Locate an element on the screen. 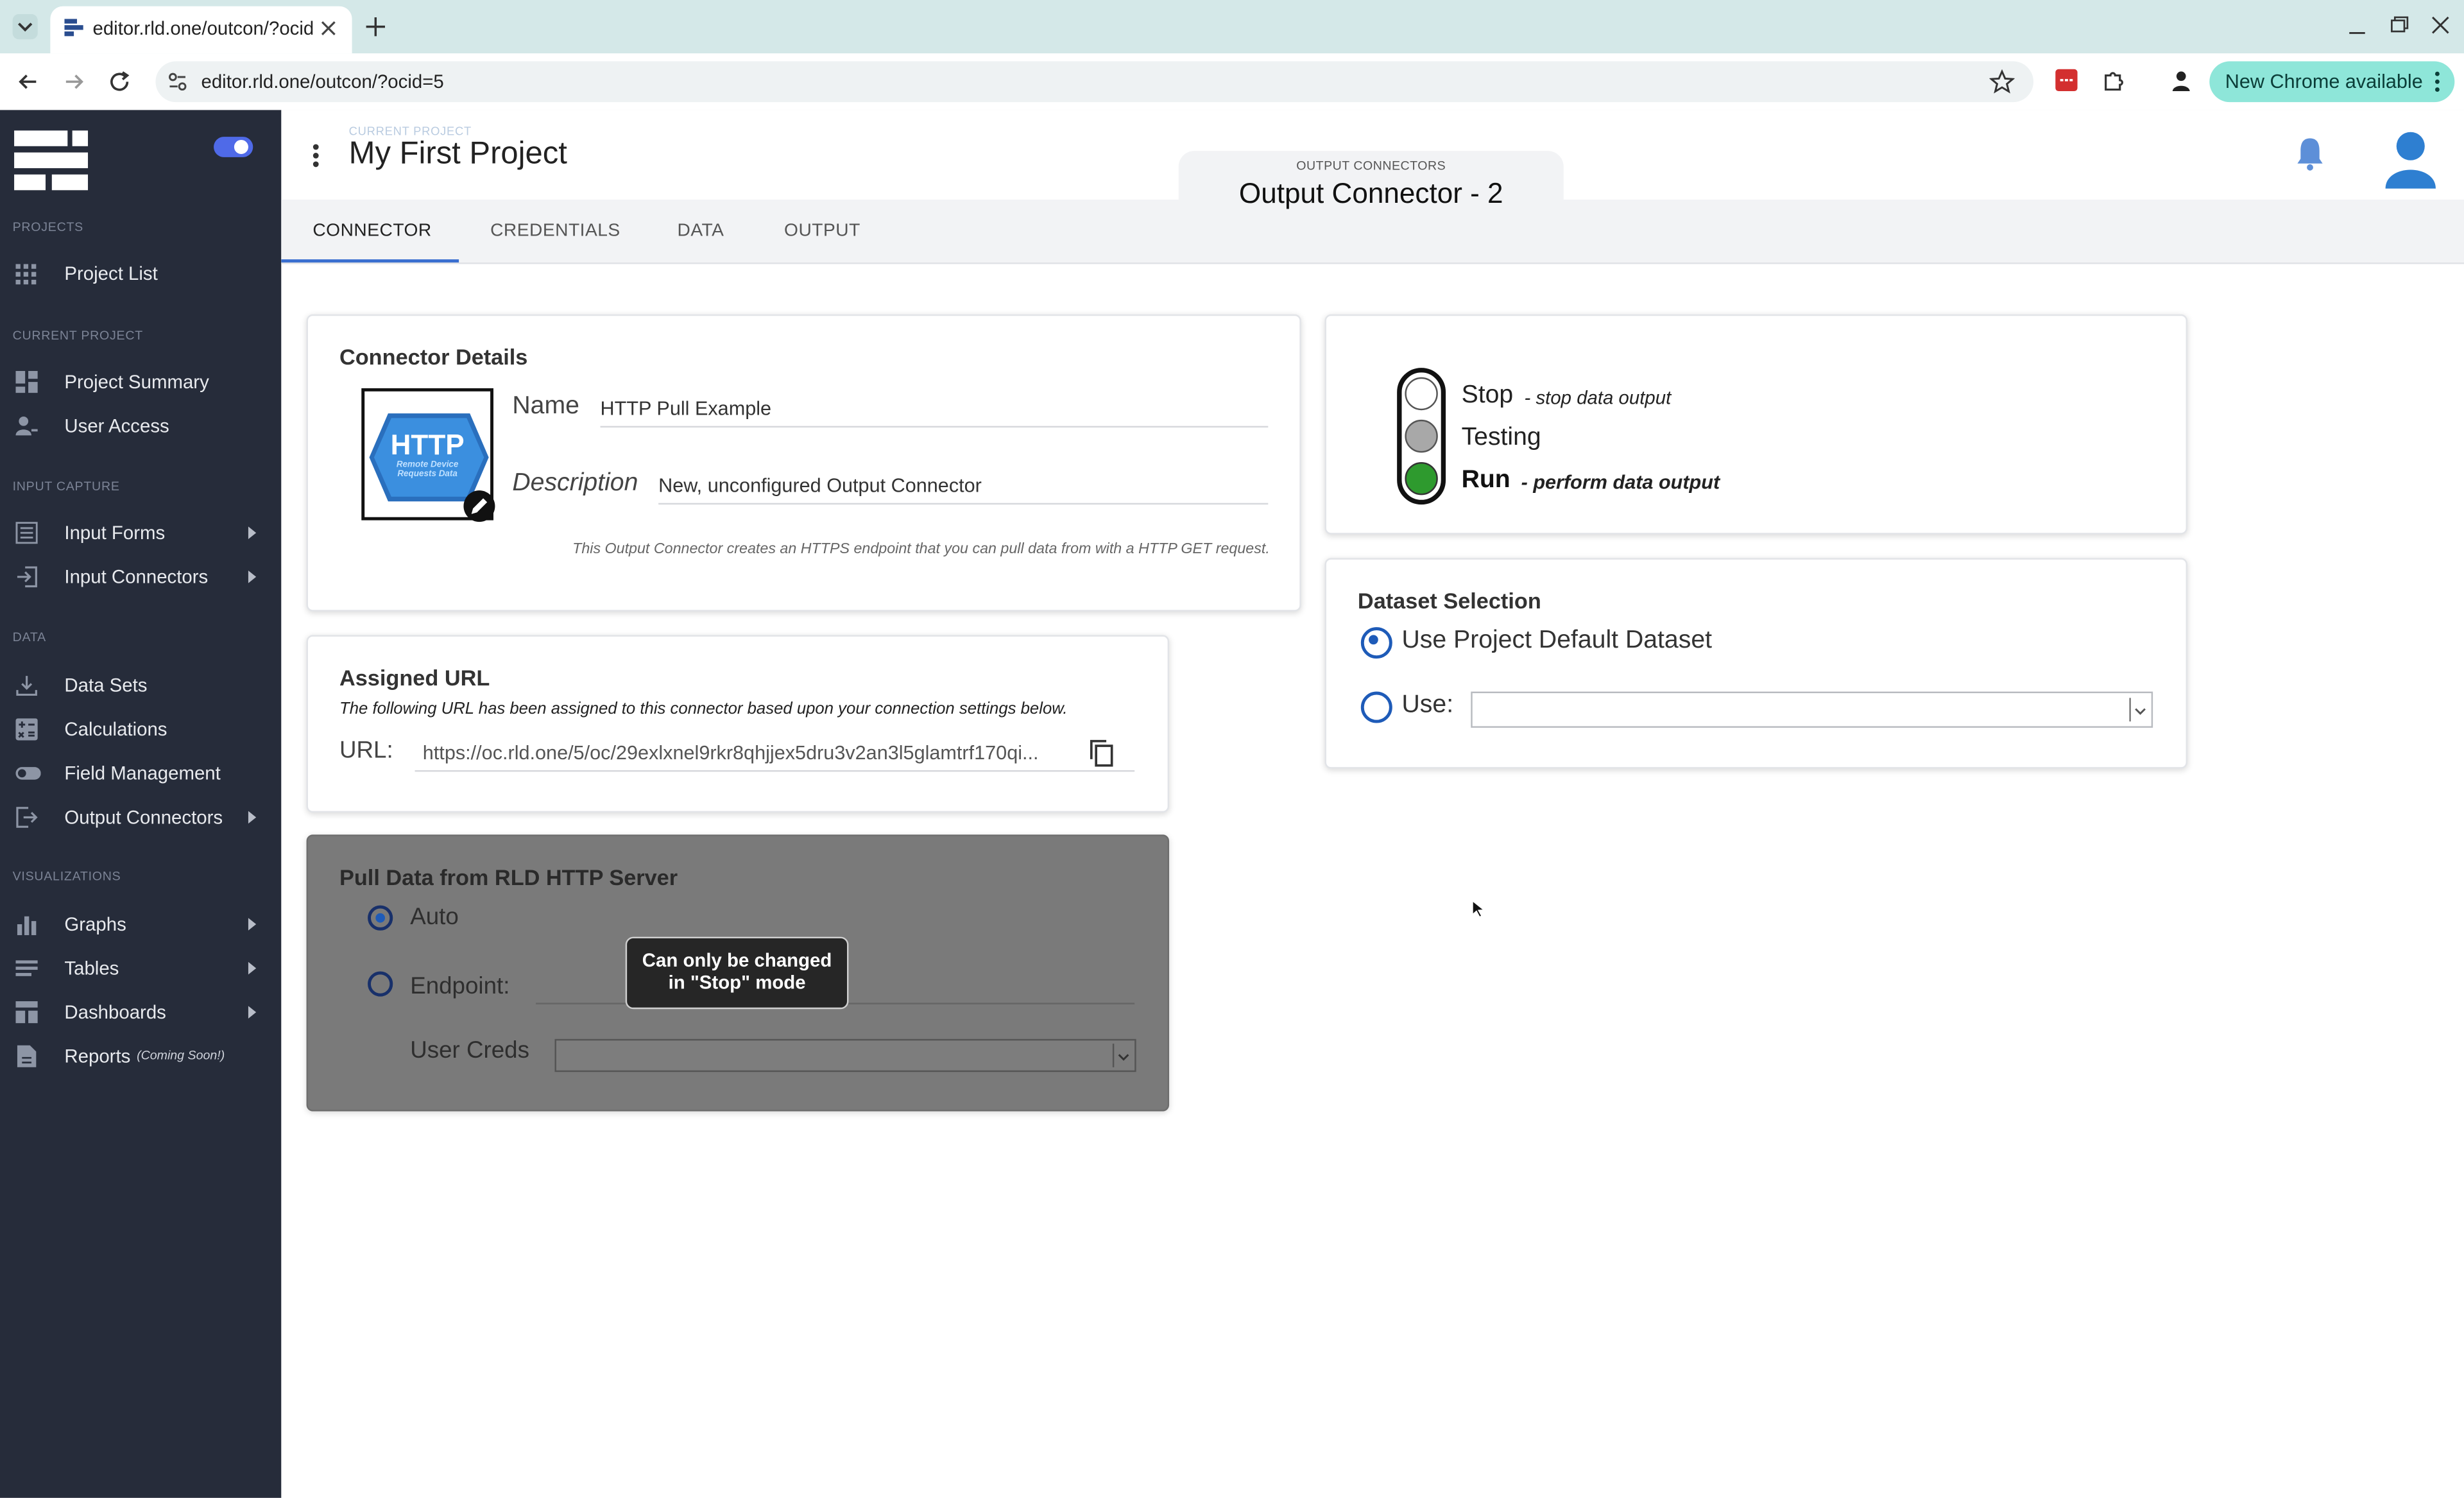 The width and height of the screenshot is (2464, 1498). sidebar-item-calculations: Calculations is located at coordinates (141, 729).